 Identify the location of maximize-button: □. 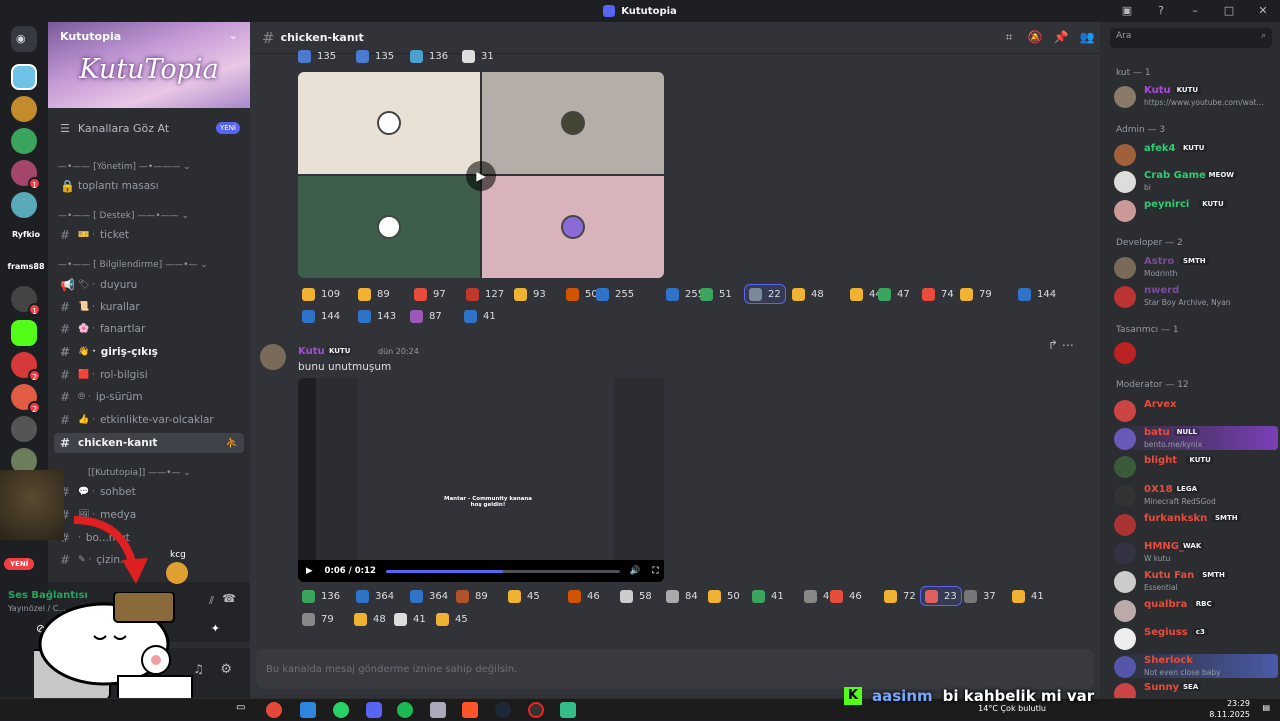
(1229, 11).